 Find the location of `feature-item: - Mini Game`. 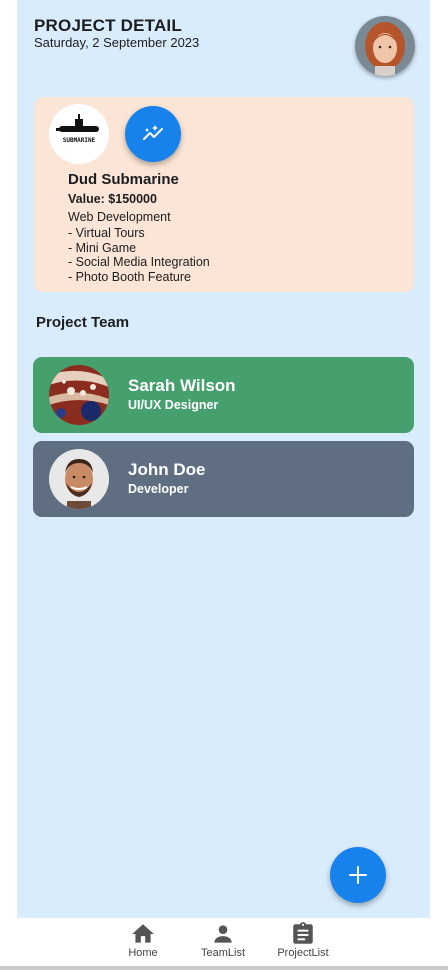

feature-item: - Mini Game is located at coordinates (102, 247).